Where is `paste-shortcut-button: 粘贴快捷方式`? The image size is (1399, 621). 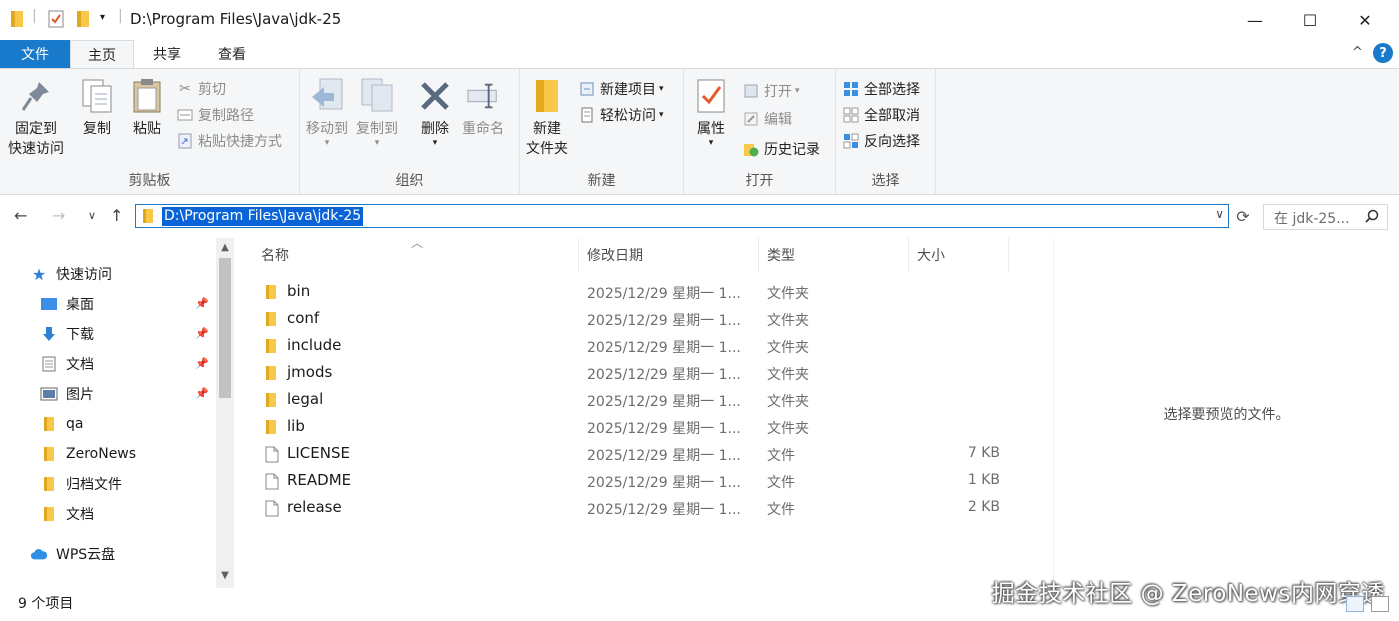 paste-shortcut-button: 粘贴快捷方式 is located at coordinates (229, 141).